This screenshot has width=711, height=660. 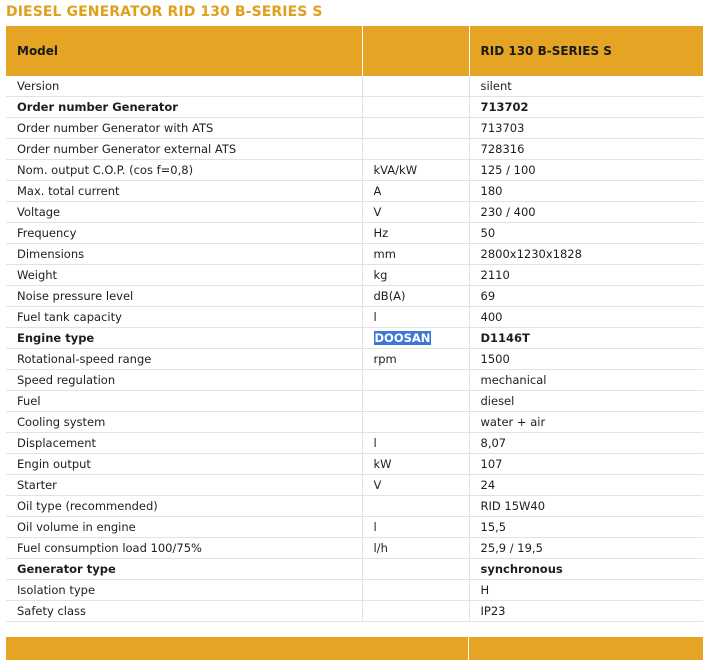 What do you see at coordinates (184, 590) in the screenshot?
I see `spec-label: Isolation type` at bounding box center [184, 590].